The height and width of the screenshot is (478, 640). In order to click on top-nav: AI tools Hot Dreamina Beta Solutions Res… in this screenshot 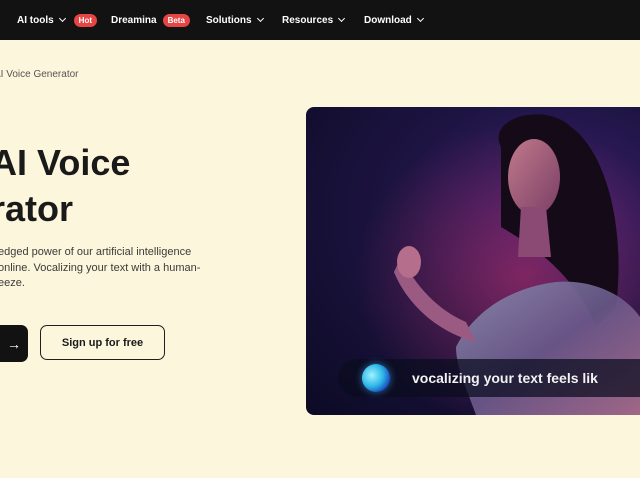, I will do `click(320, 20)`.